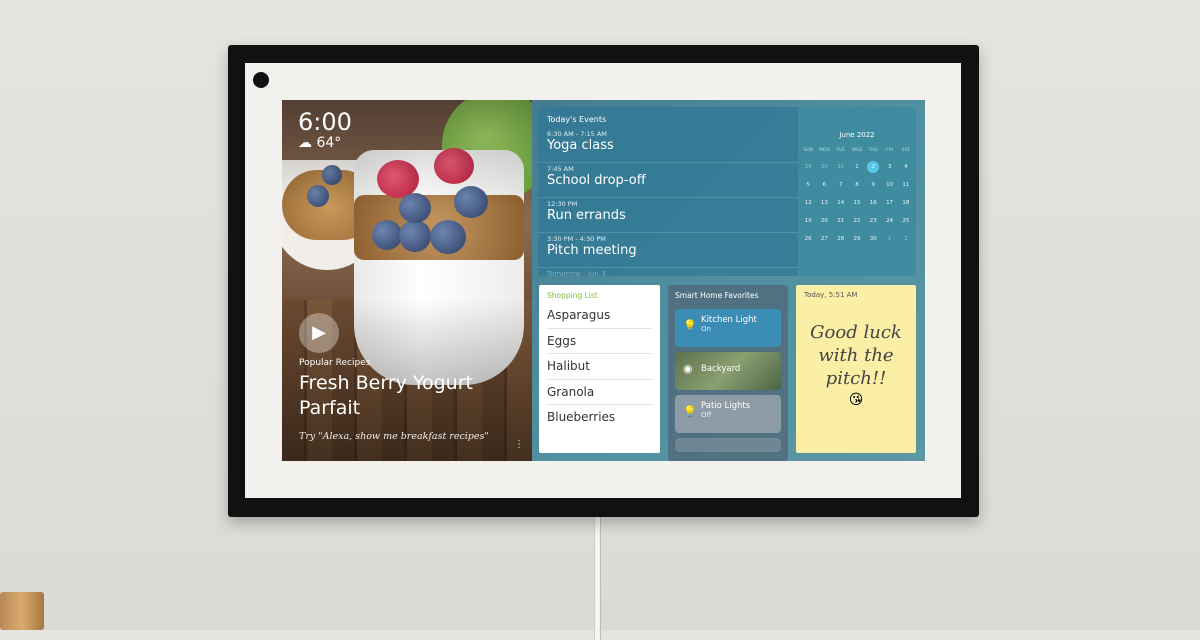 The width and height of the screenshot is (1200, 640). What do you see at coordinates (668, 215) in the screenshot?
I see `event-item: 12:30 PM Run errands` at bounding box center [668, 215].